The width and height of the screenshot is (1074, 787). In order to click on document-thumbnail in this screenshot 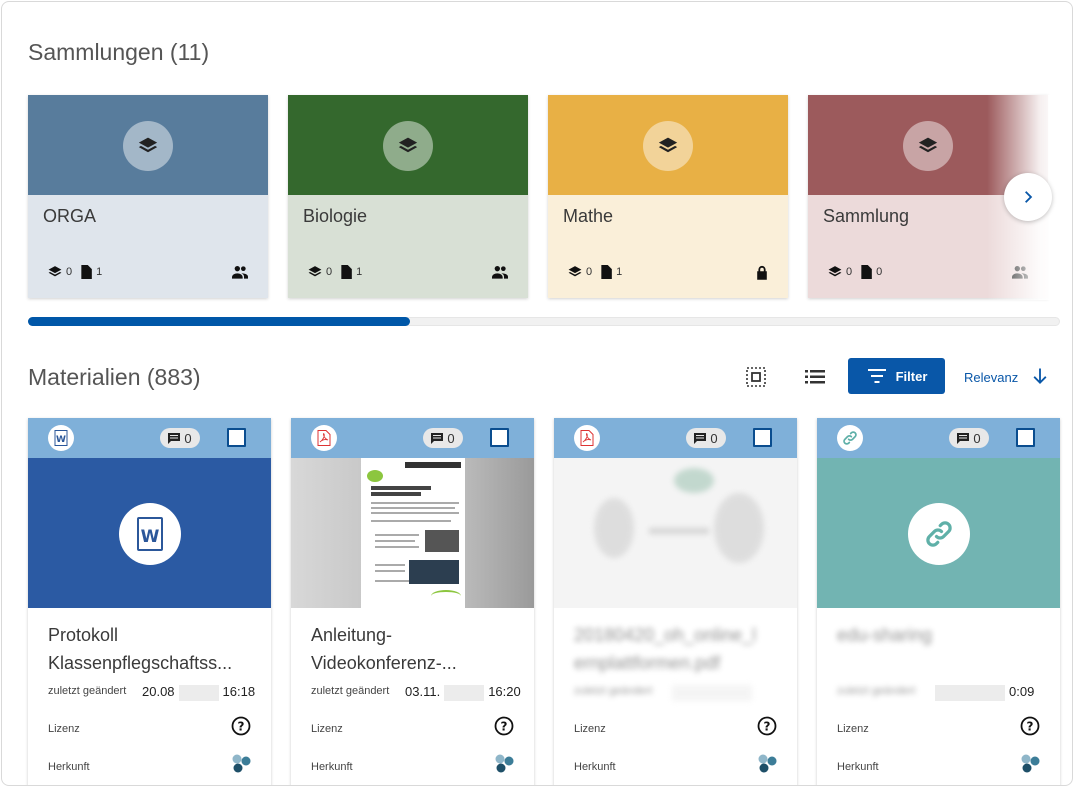, I will do `click(413, 533)`.